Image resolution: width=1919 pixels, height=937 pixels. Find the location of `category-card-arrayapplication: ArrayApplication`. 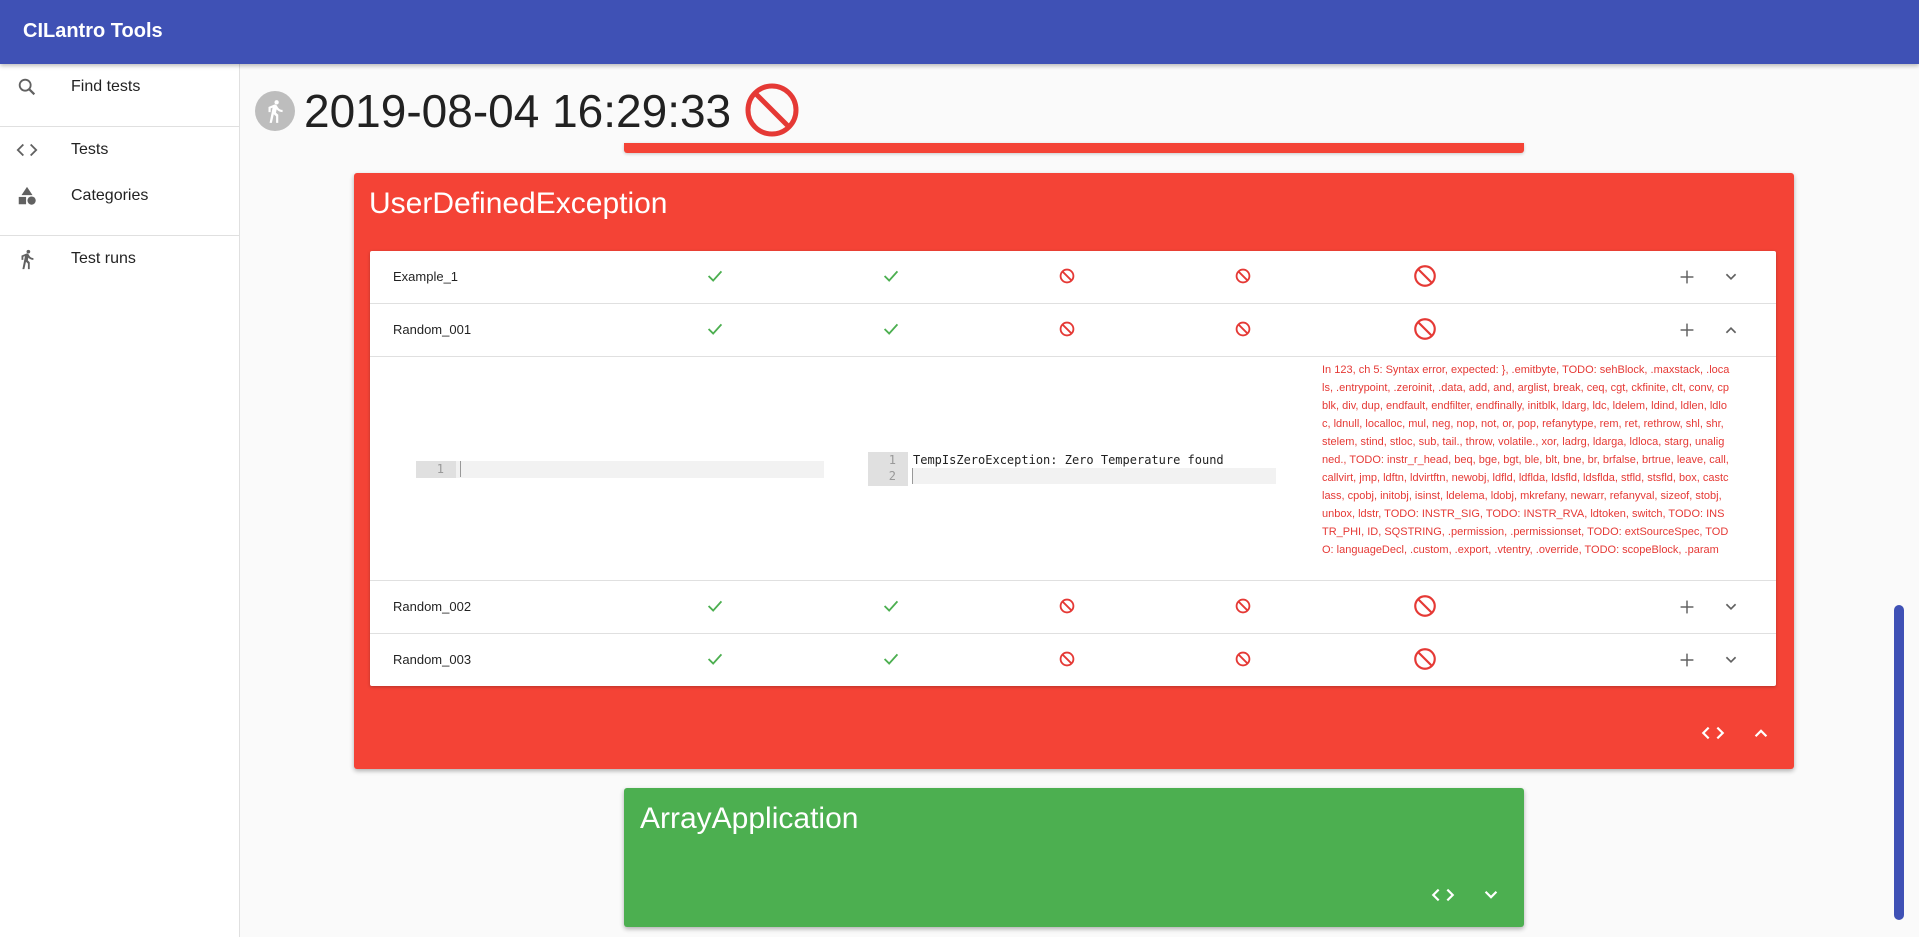

category-card-arrayapplication: ArrayApplication is located at coordinates (1074, 857).